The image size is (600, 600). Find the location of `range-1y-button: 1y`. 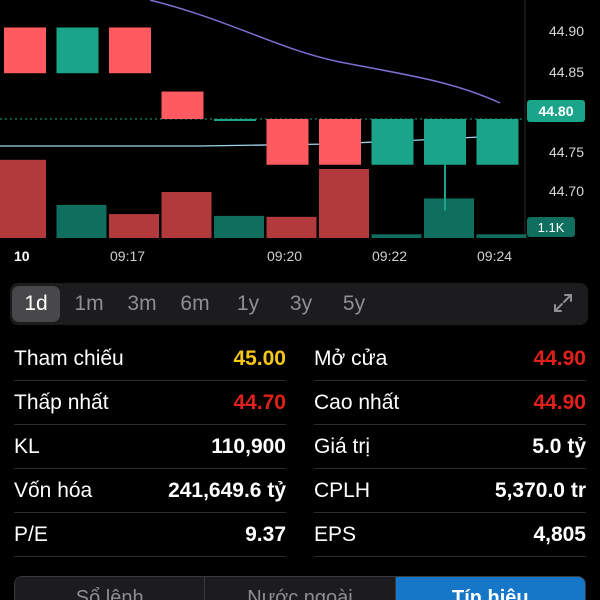

range-1y-button: 1y is located at coordinates (248, 304).